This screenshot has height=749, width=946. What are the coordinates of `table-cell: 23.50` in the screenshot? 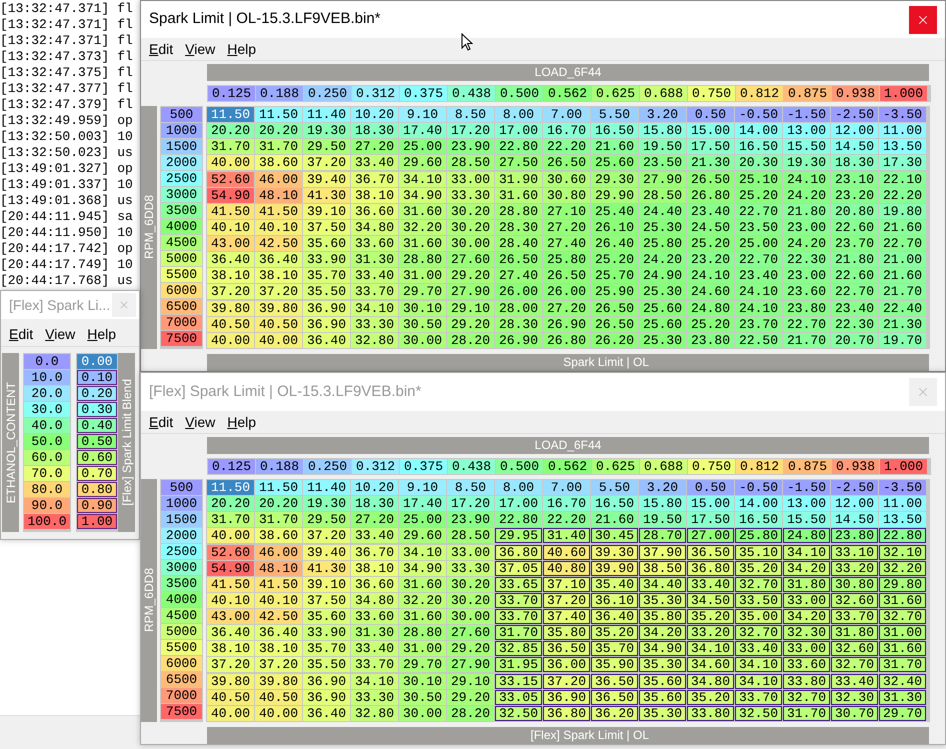 It's located at (758, 227).